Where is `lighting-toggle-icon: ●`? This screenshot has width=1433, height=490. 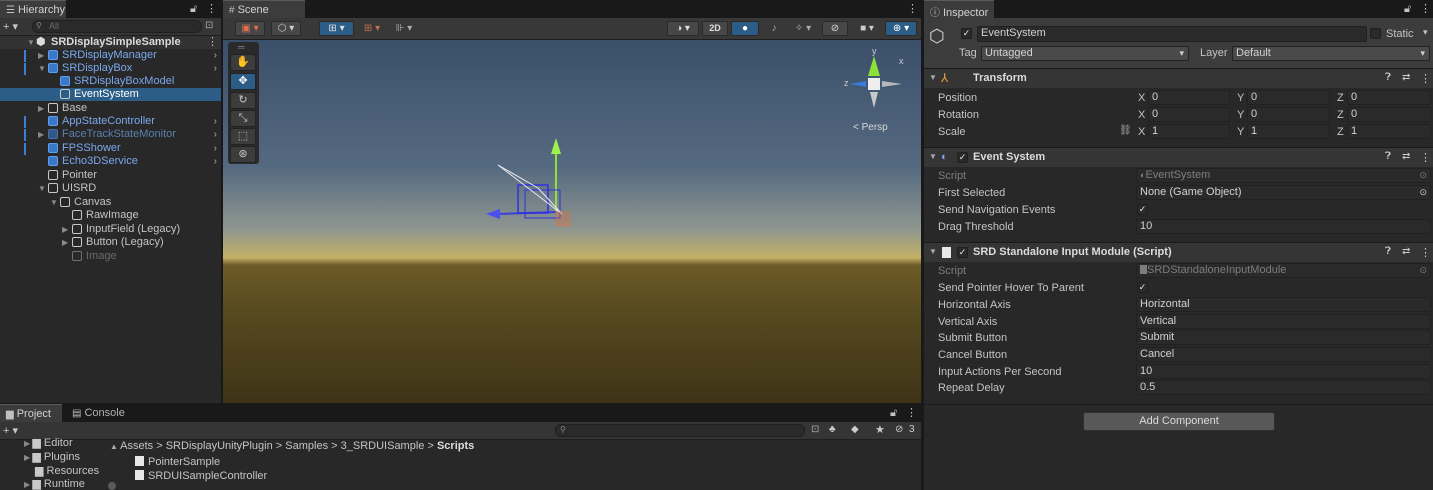 lighting-toggle-icon: ● is located at coordinates (745, 28).